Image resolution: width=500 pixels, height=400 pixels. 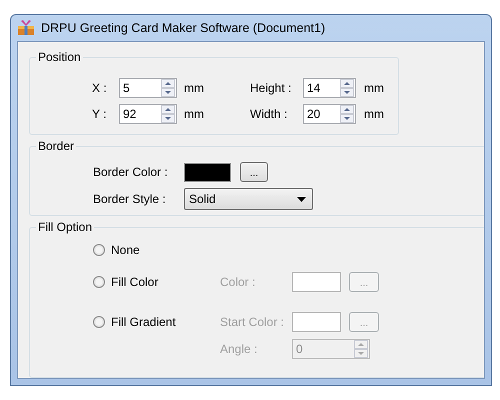 I want to click on field-label: Border Color :, so click(x=131, y=172).